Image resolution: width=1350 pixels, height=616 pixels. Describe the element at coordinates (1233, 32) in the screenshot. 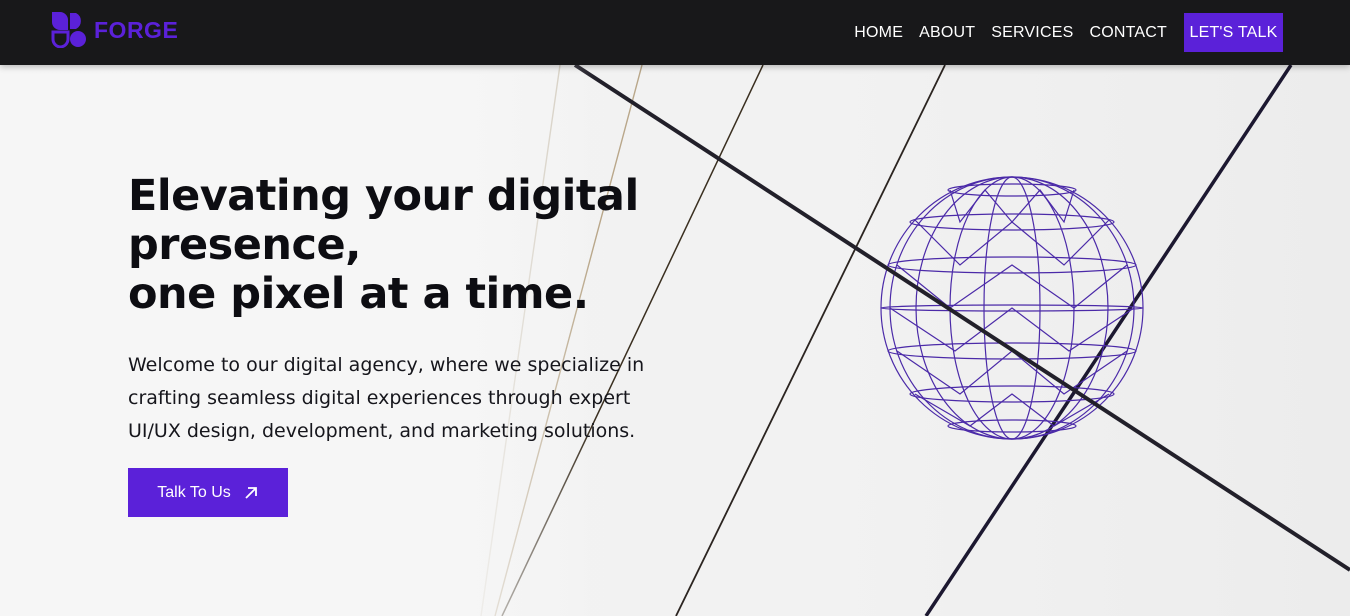

I see `lets-talk-button: LET'S TALK` at that location.